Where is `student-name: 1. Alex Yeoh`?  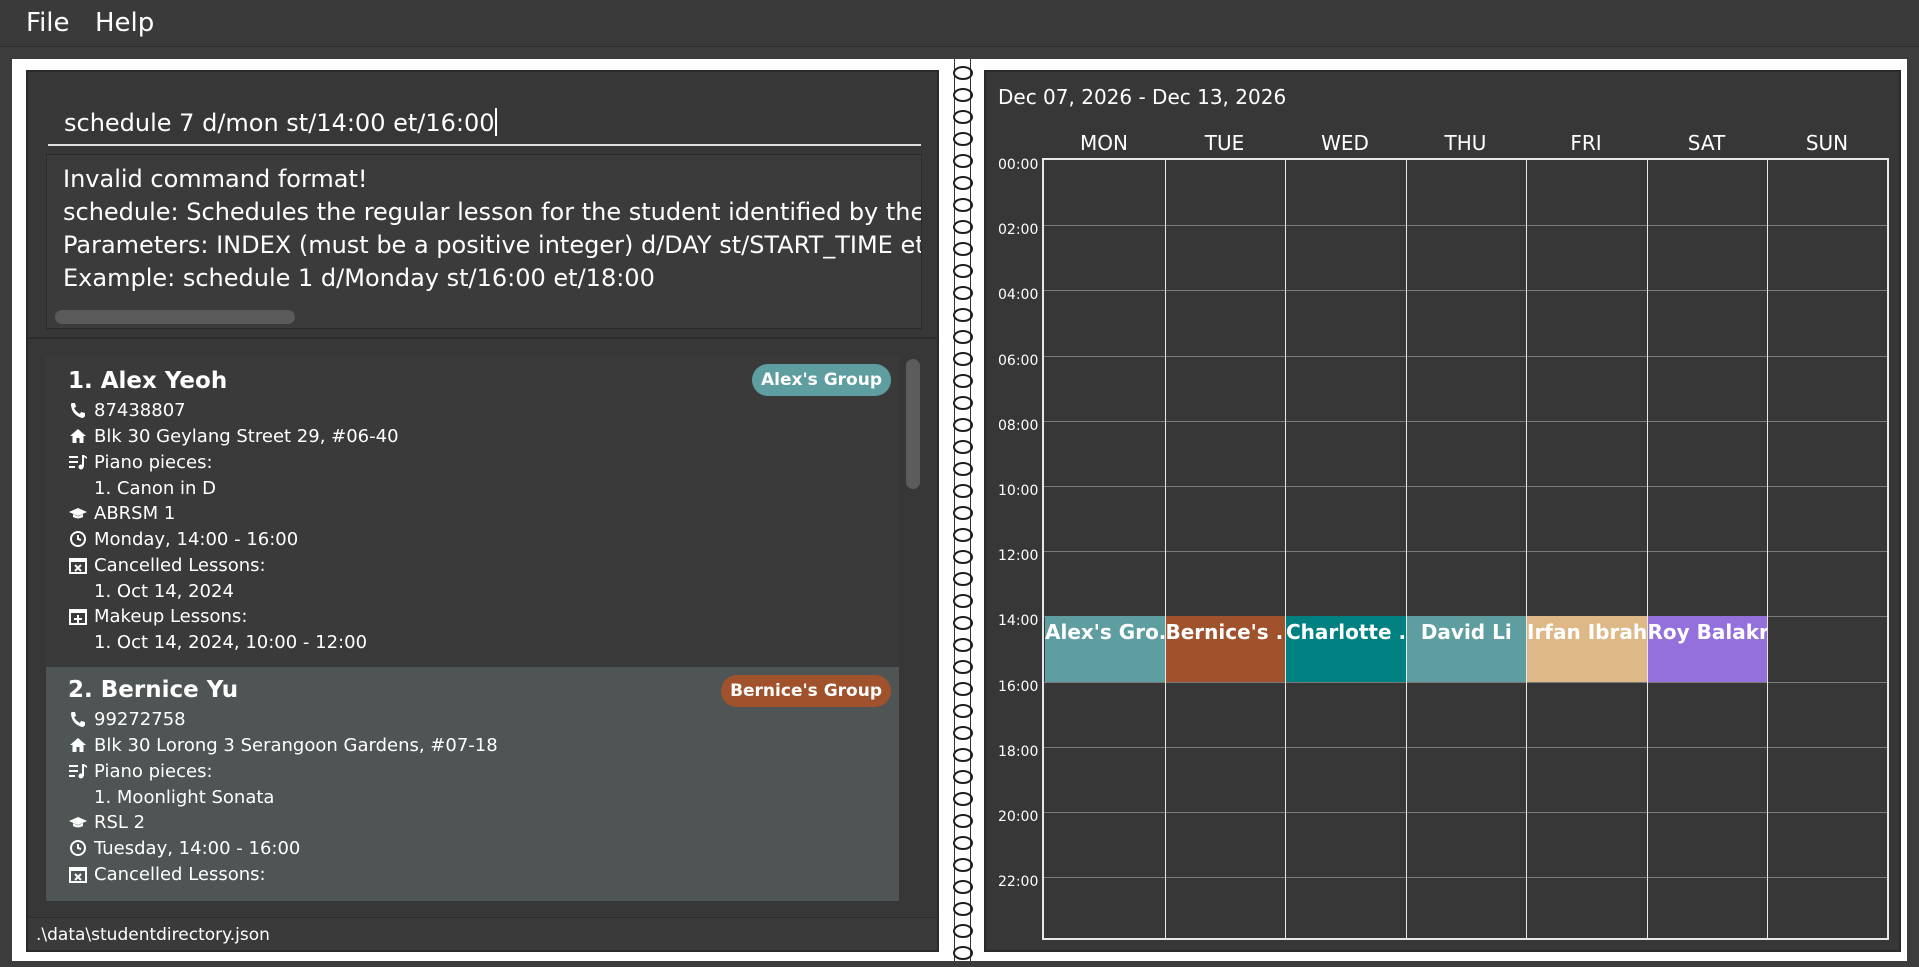 student-name: 1. Alex Yeoh is located at coordinates (148, 381).